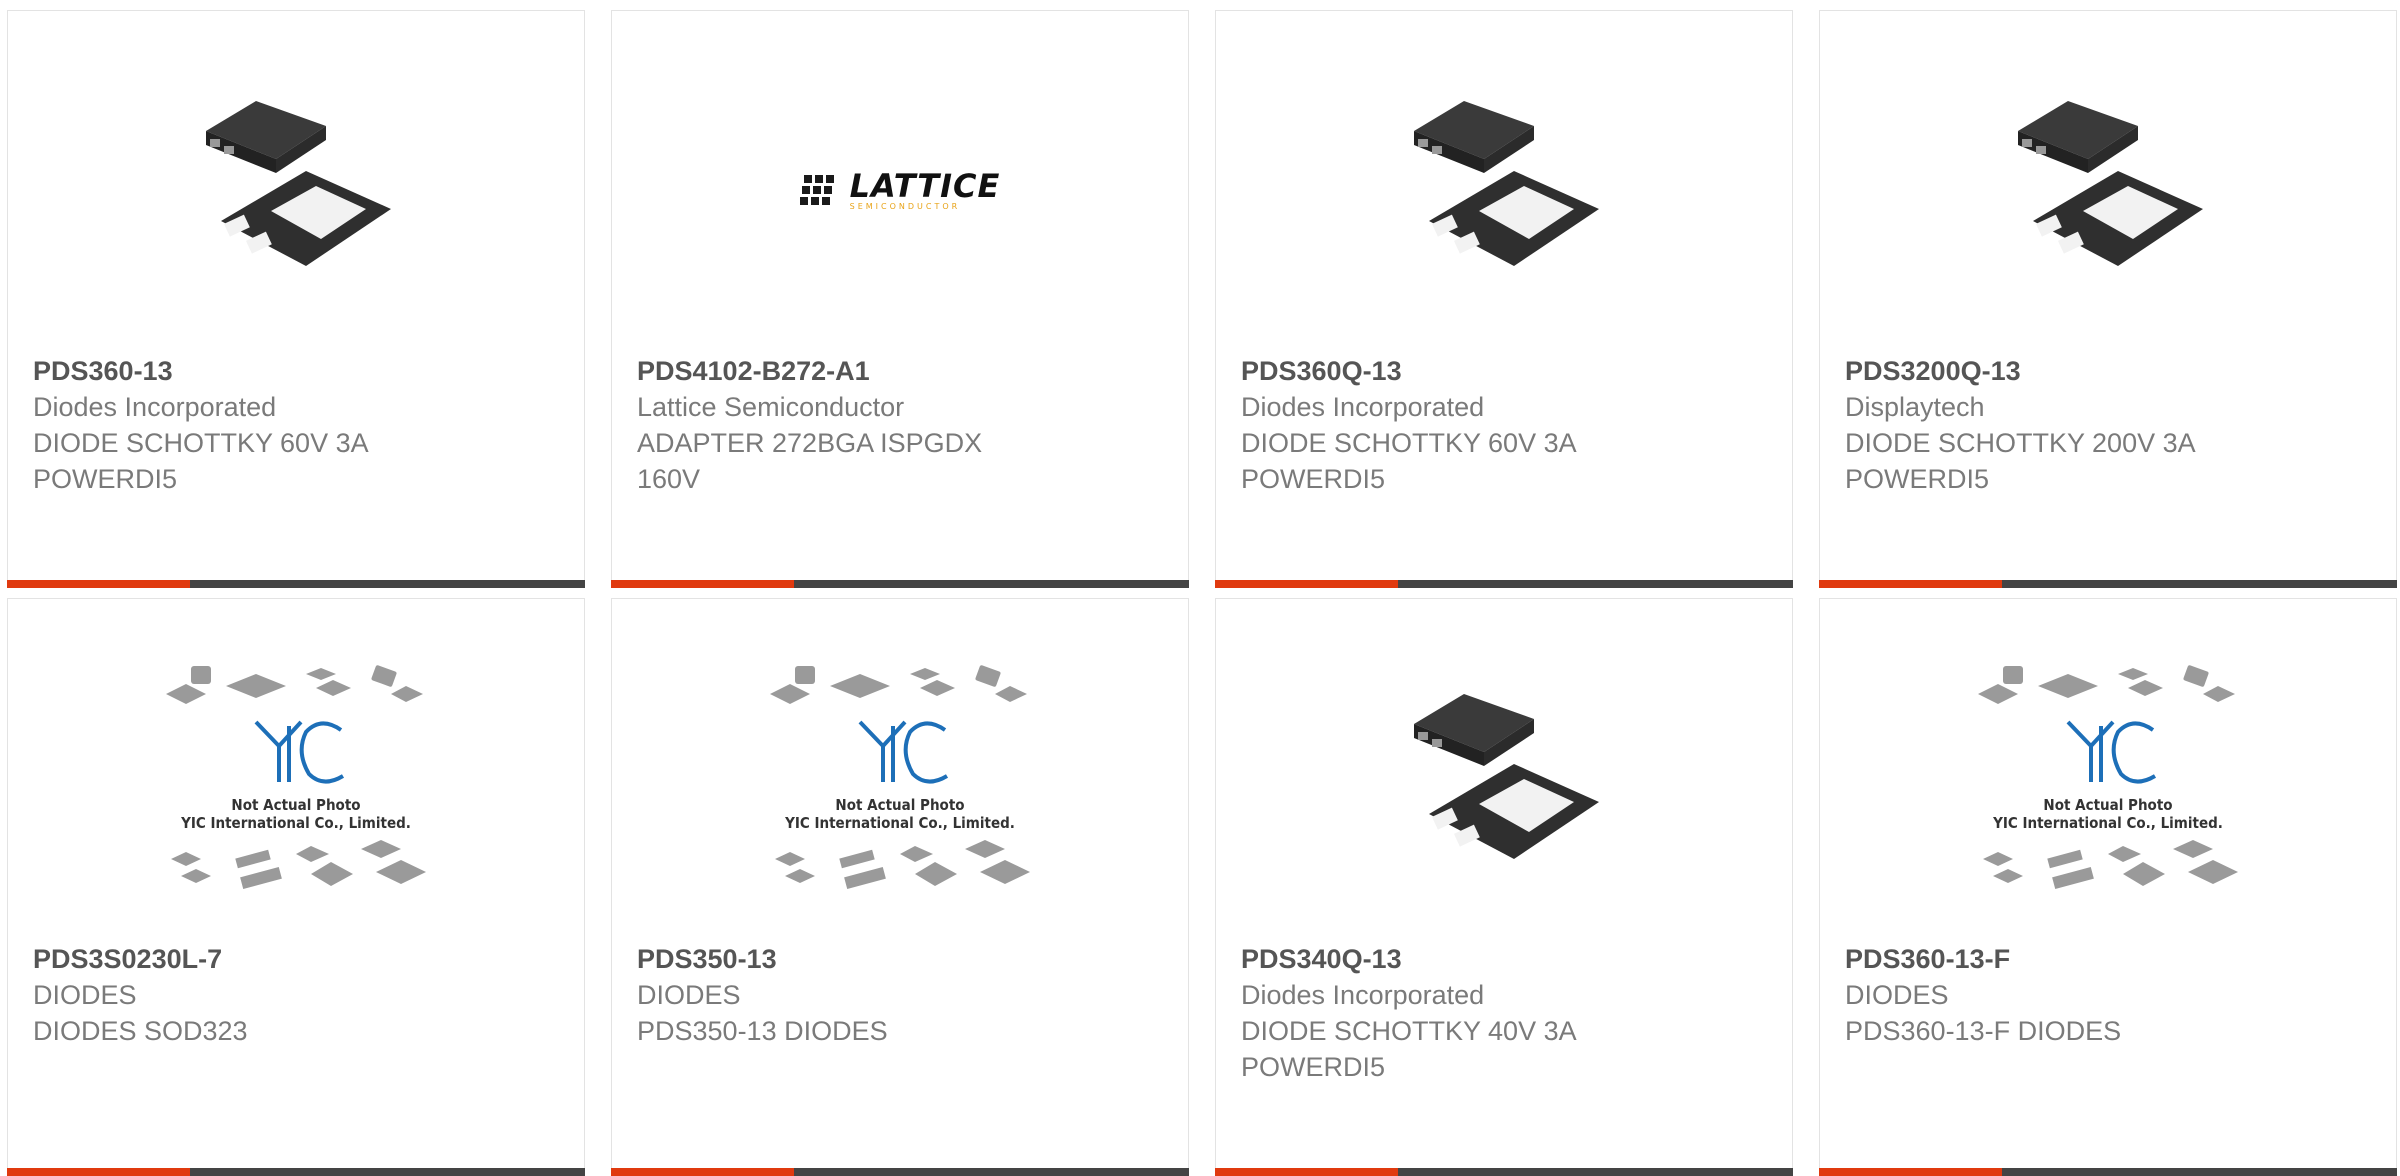 This screenshot has height=1176, width=2400. Describe the element at coordinates (296, 959) in the screenshot. I see `part-number: PDS3S0230L-7` at that location.